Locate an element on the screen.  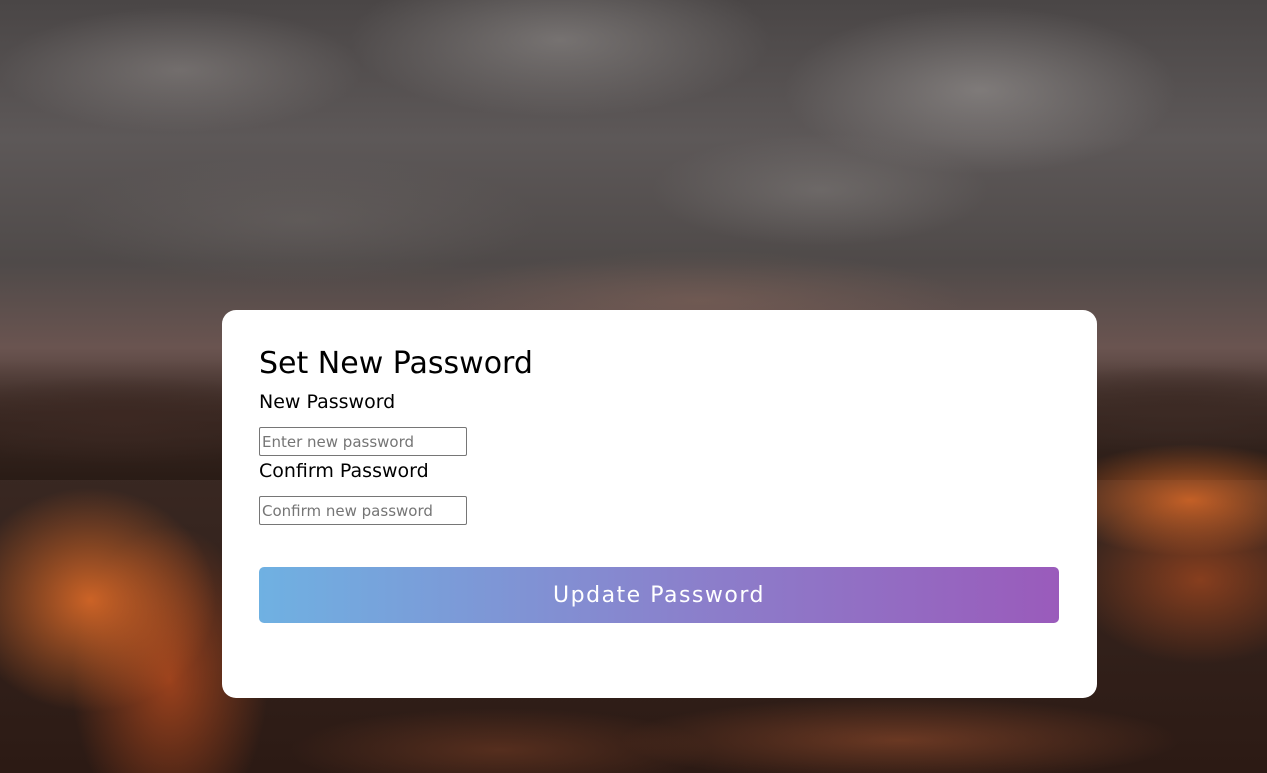
page-title: Set New Password is located at coordinates (396, 363).